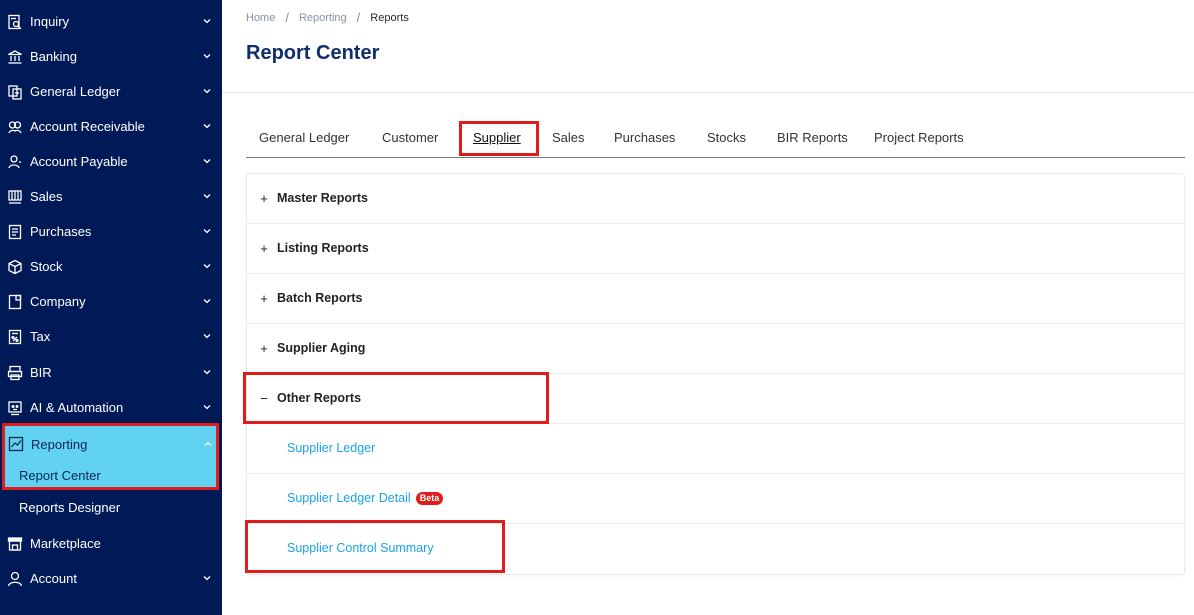 The width and height of the screenshot is (1194, 615). What do you see at coordinates (15, 92) in the screenshot?
I see `ledger-icon` at bounding box center [15, 92].